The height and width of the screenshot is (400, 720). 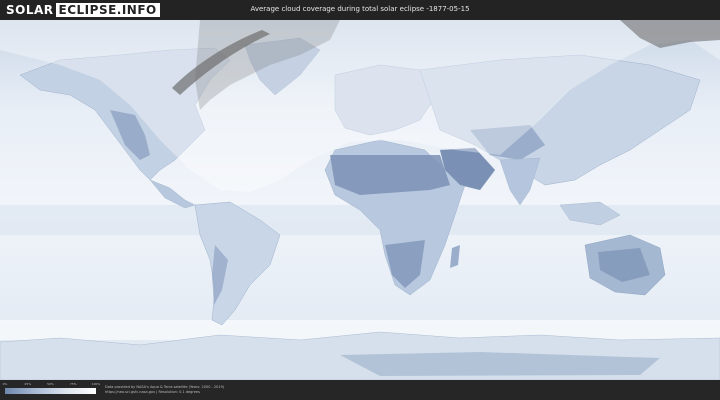 I want to click on legend-tick: 75%, so click(x=73, y=384).